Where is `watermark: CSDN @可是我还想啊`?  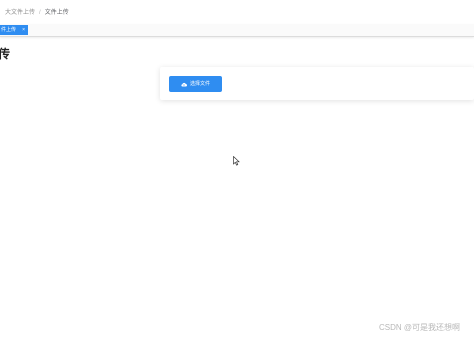
watermark: CSDN @可是我还想啊 is located at coordinates (420, 327).